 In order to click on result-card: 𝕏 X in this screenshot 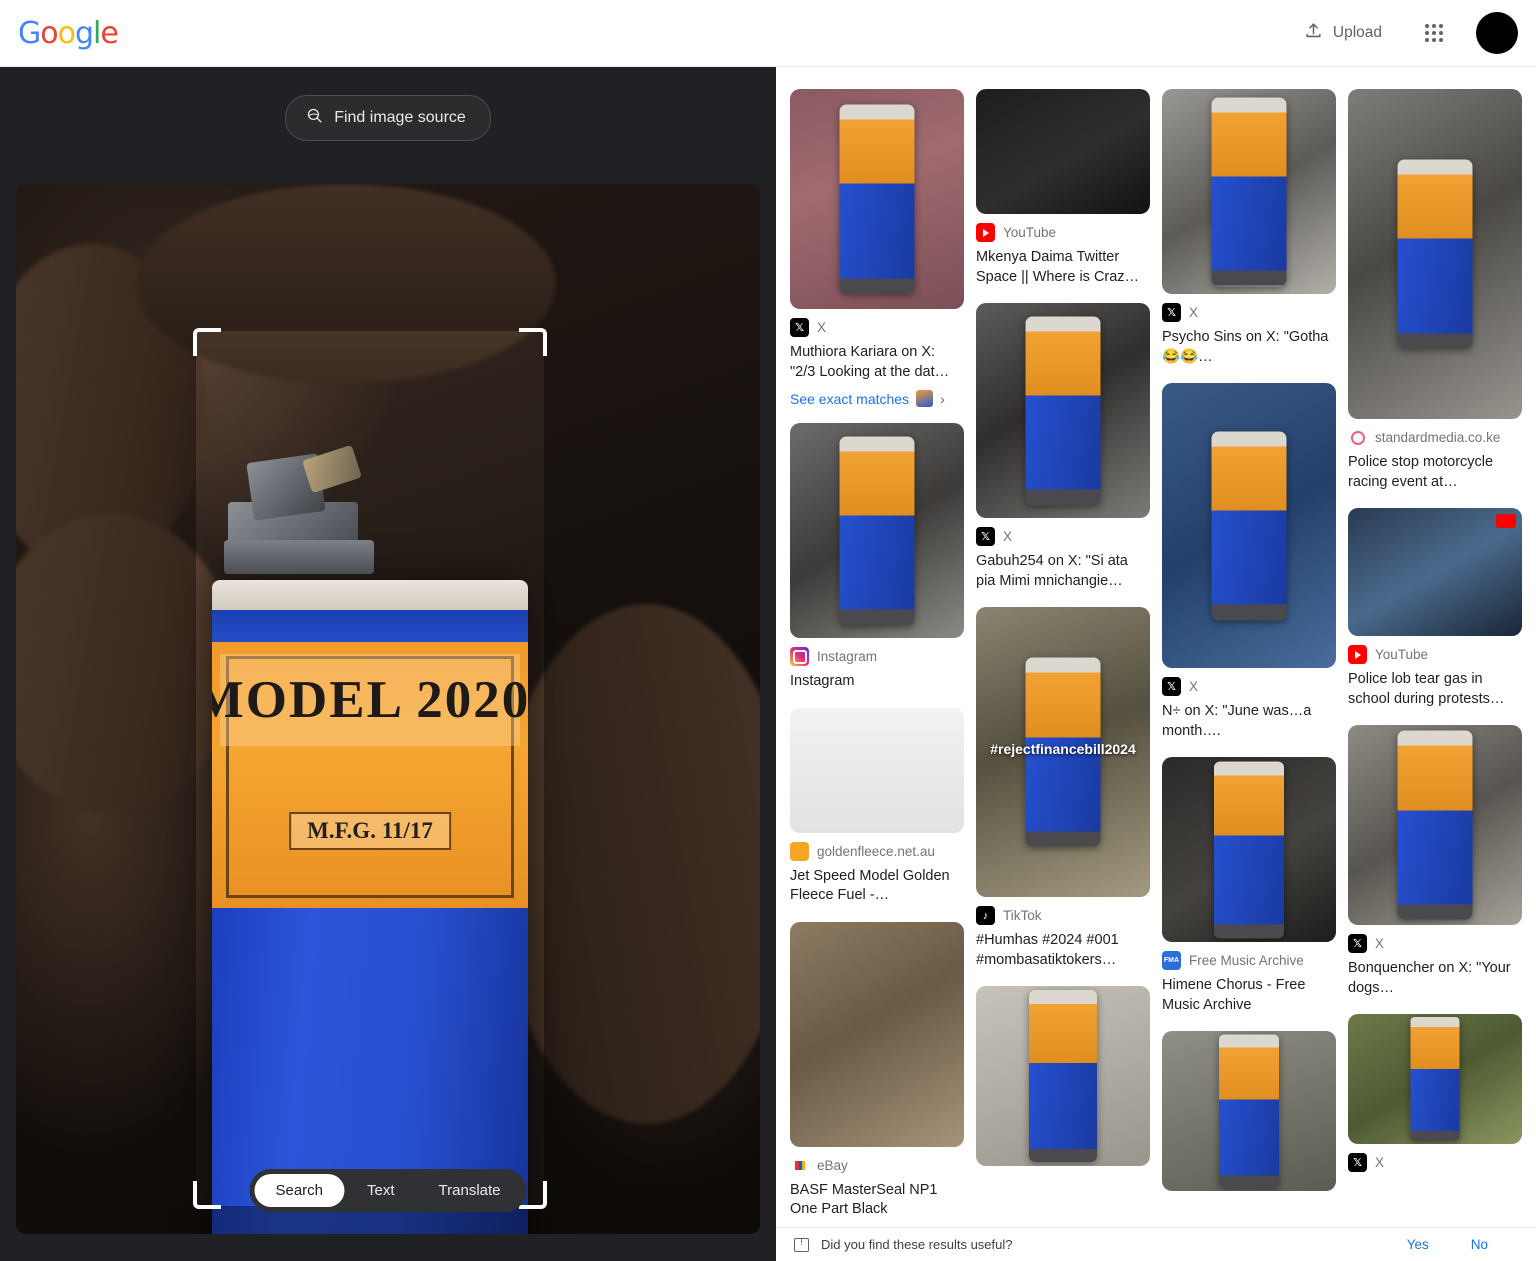, I will do `click(1435, 1093)`.